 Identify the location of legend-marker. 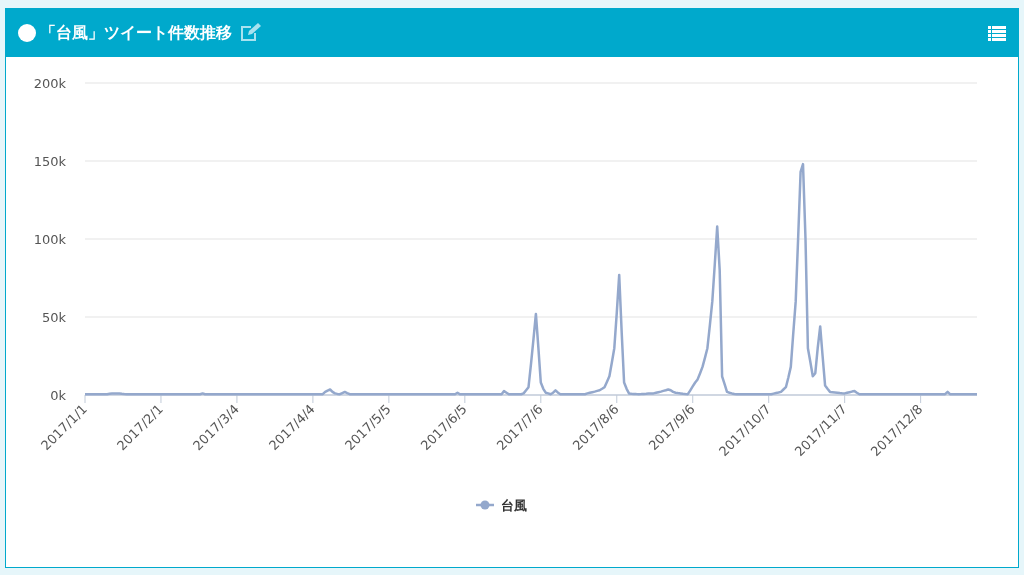
(485, 505).